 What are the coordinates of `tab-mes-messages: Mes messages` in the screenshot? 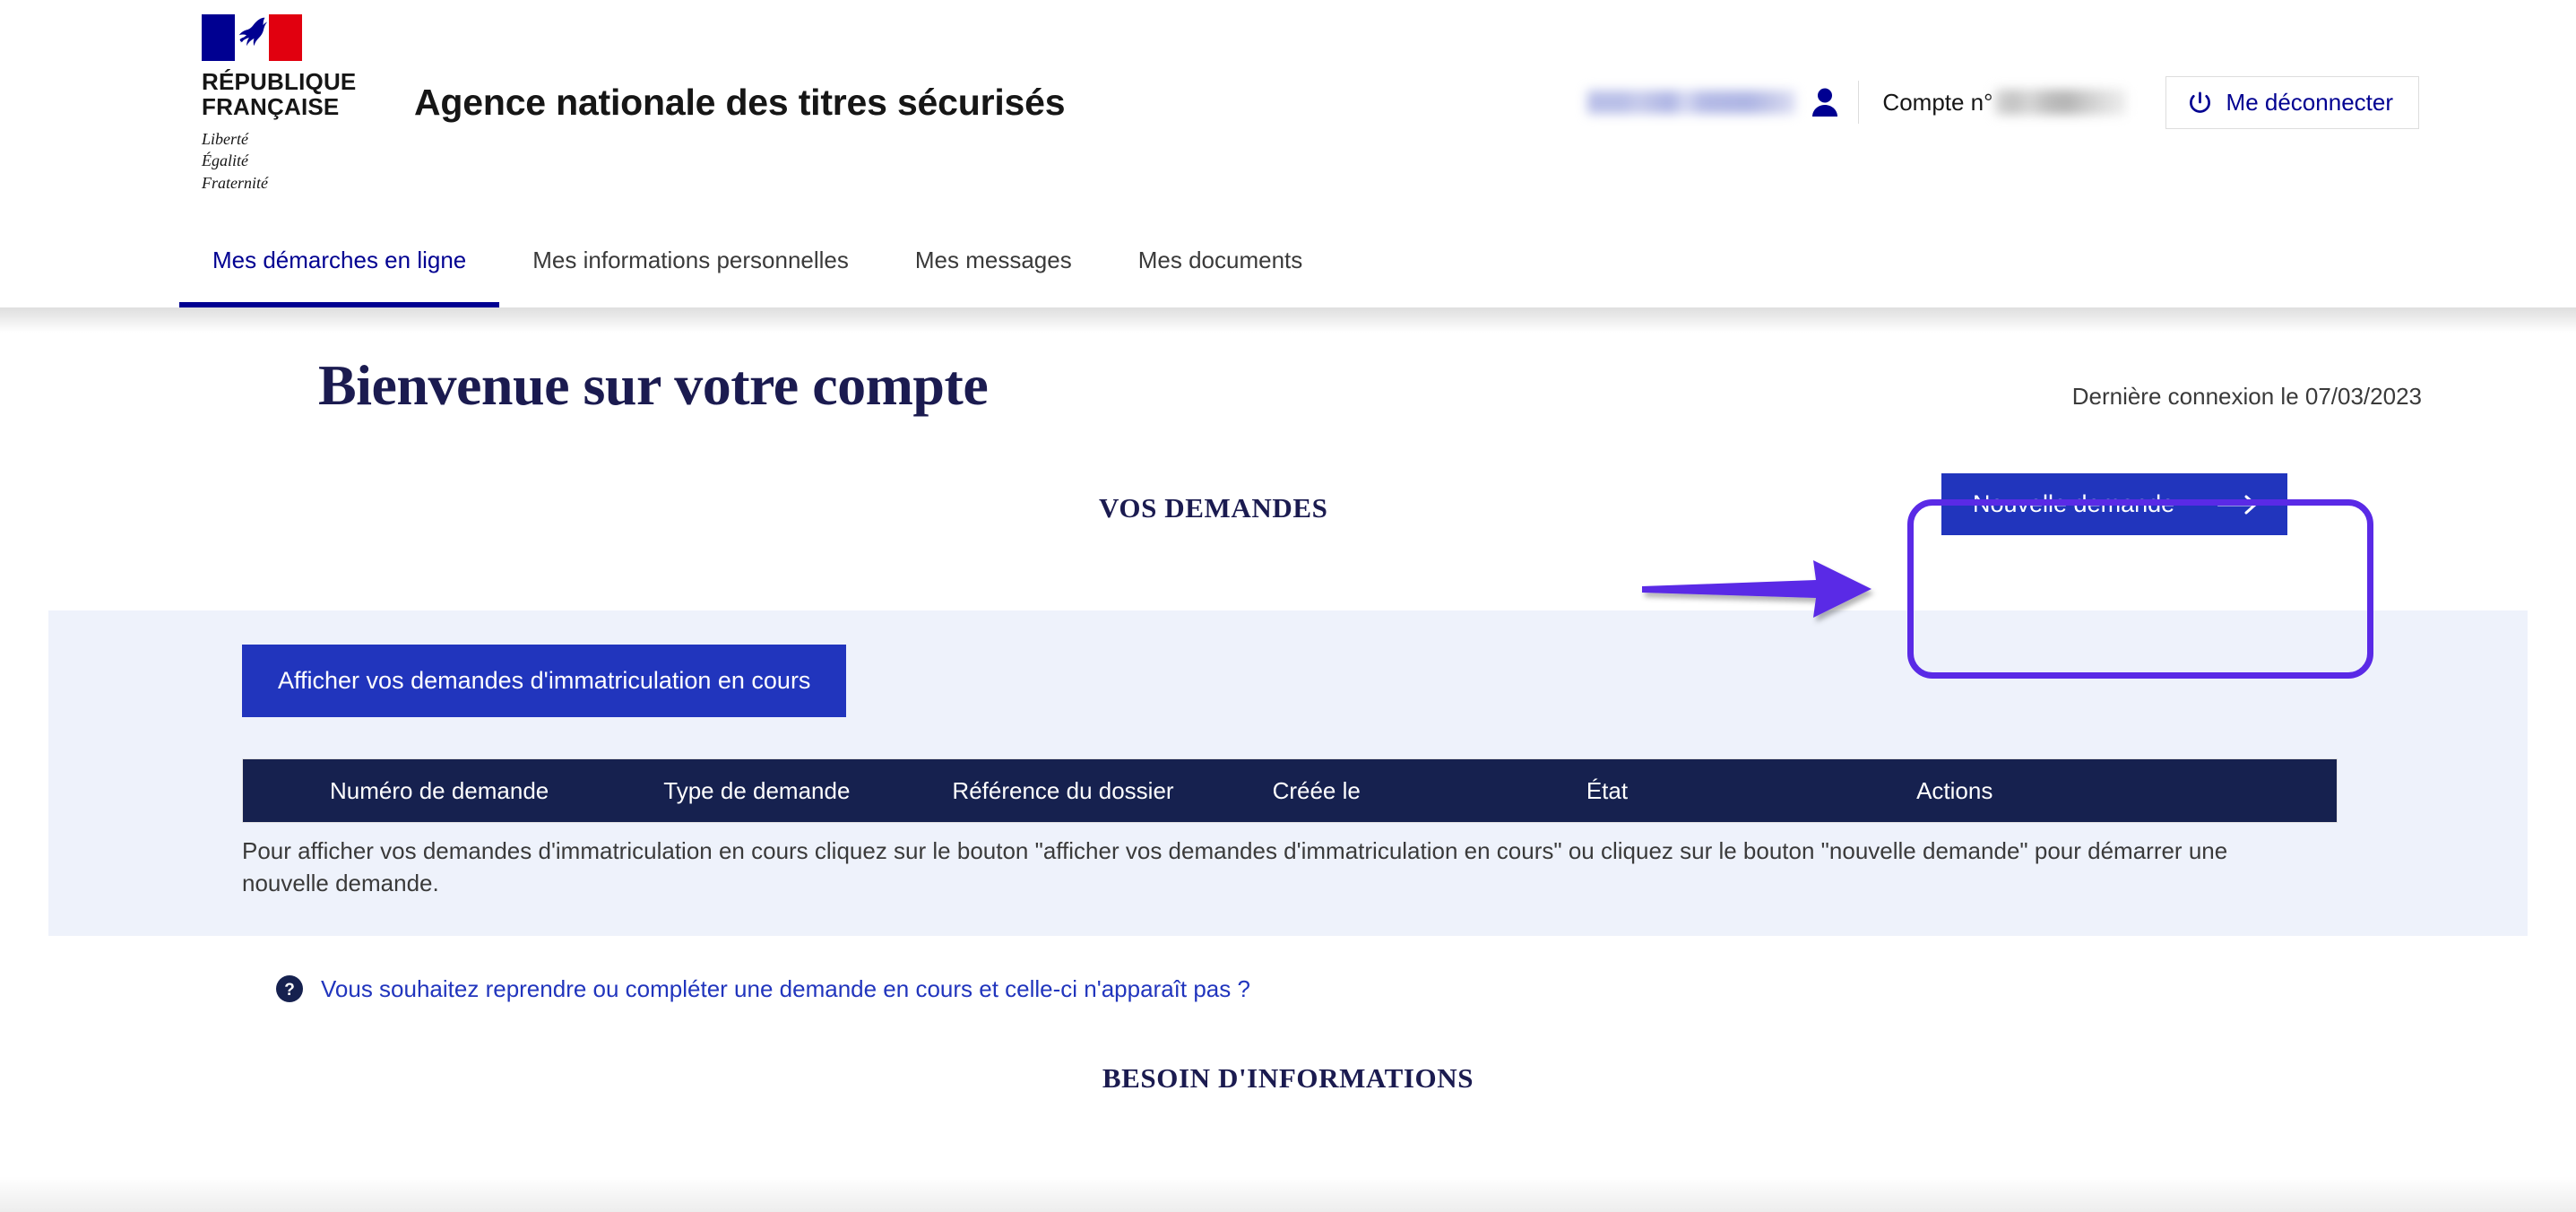 It's located at (993, 255).